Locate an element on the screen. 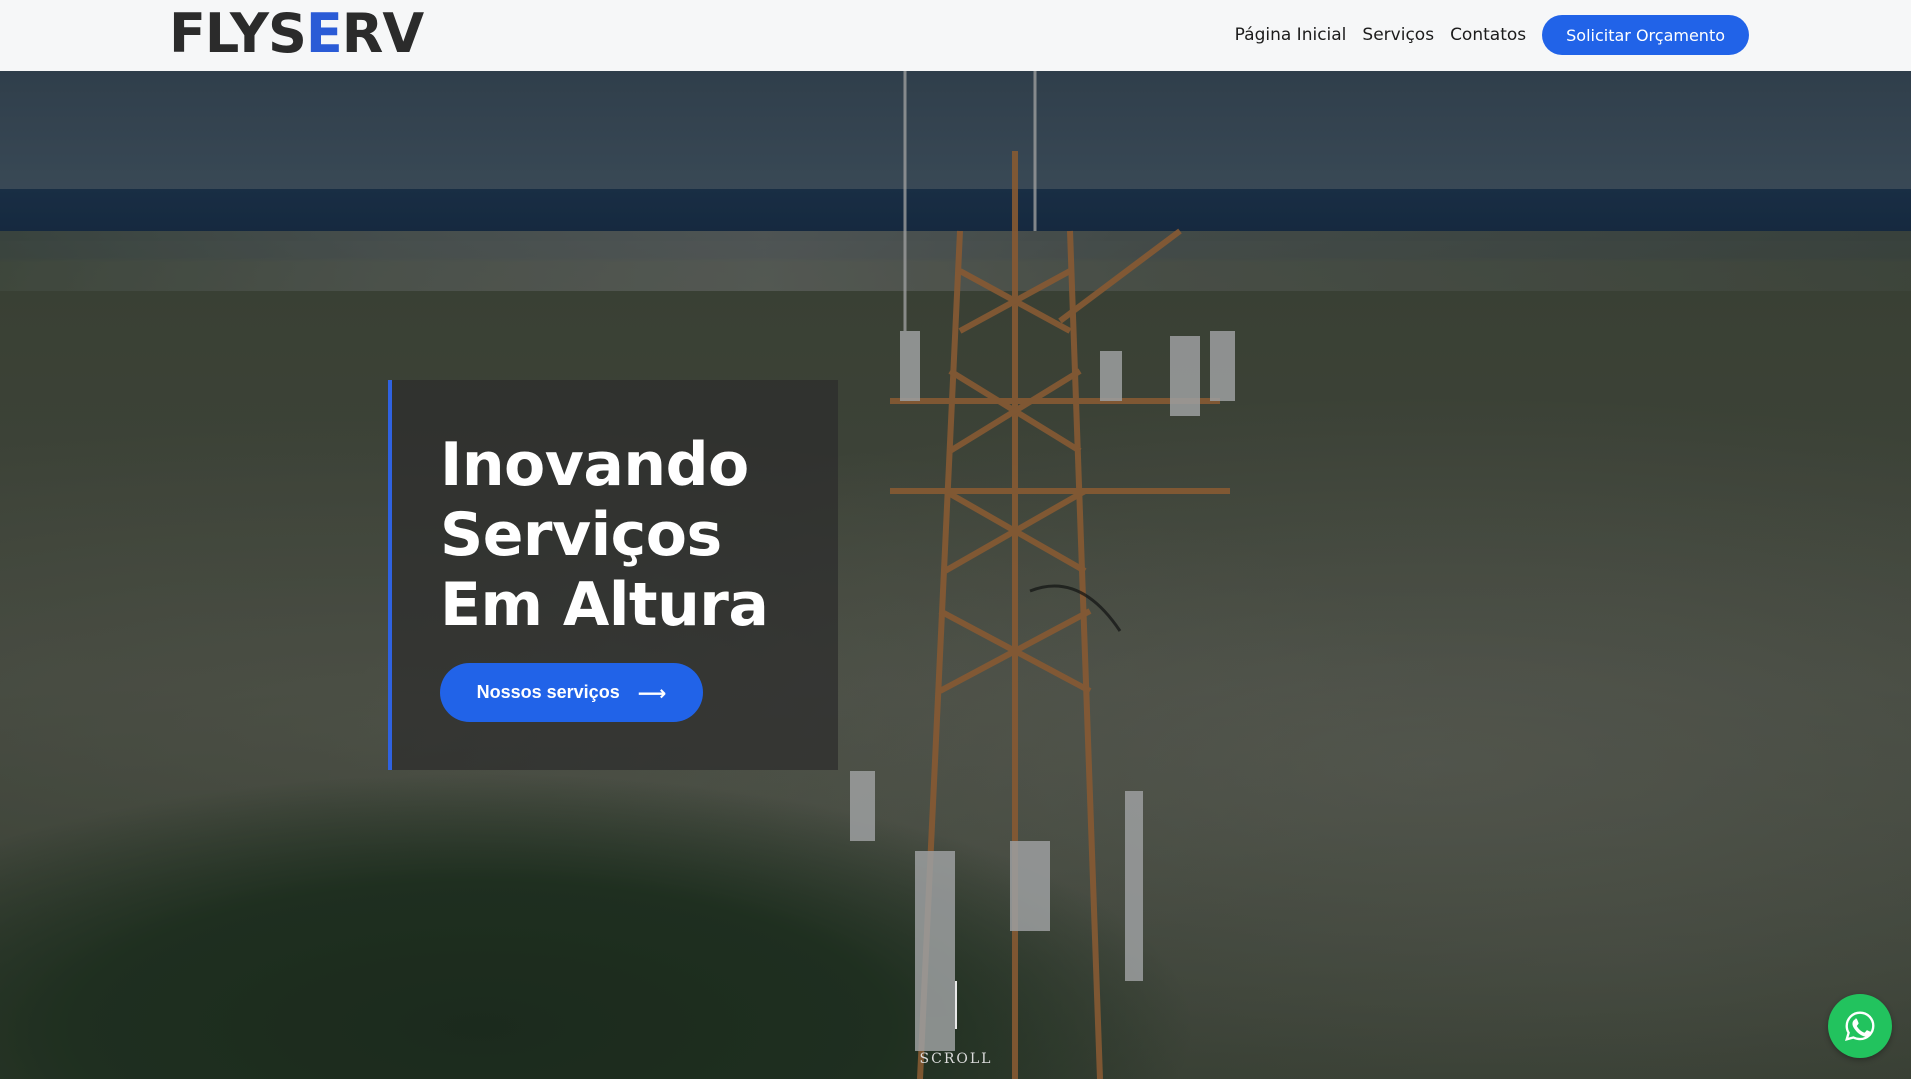 This screenshot has height=1079, width=1911. scroll-indicator-label: SCROLL is located at coordinates (956, 1059).